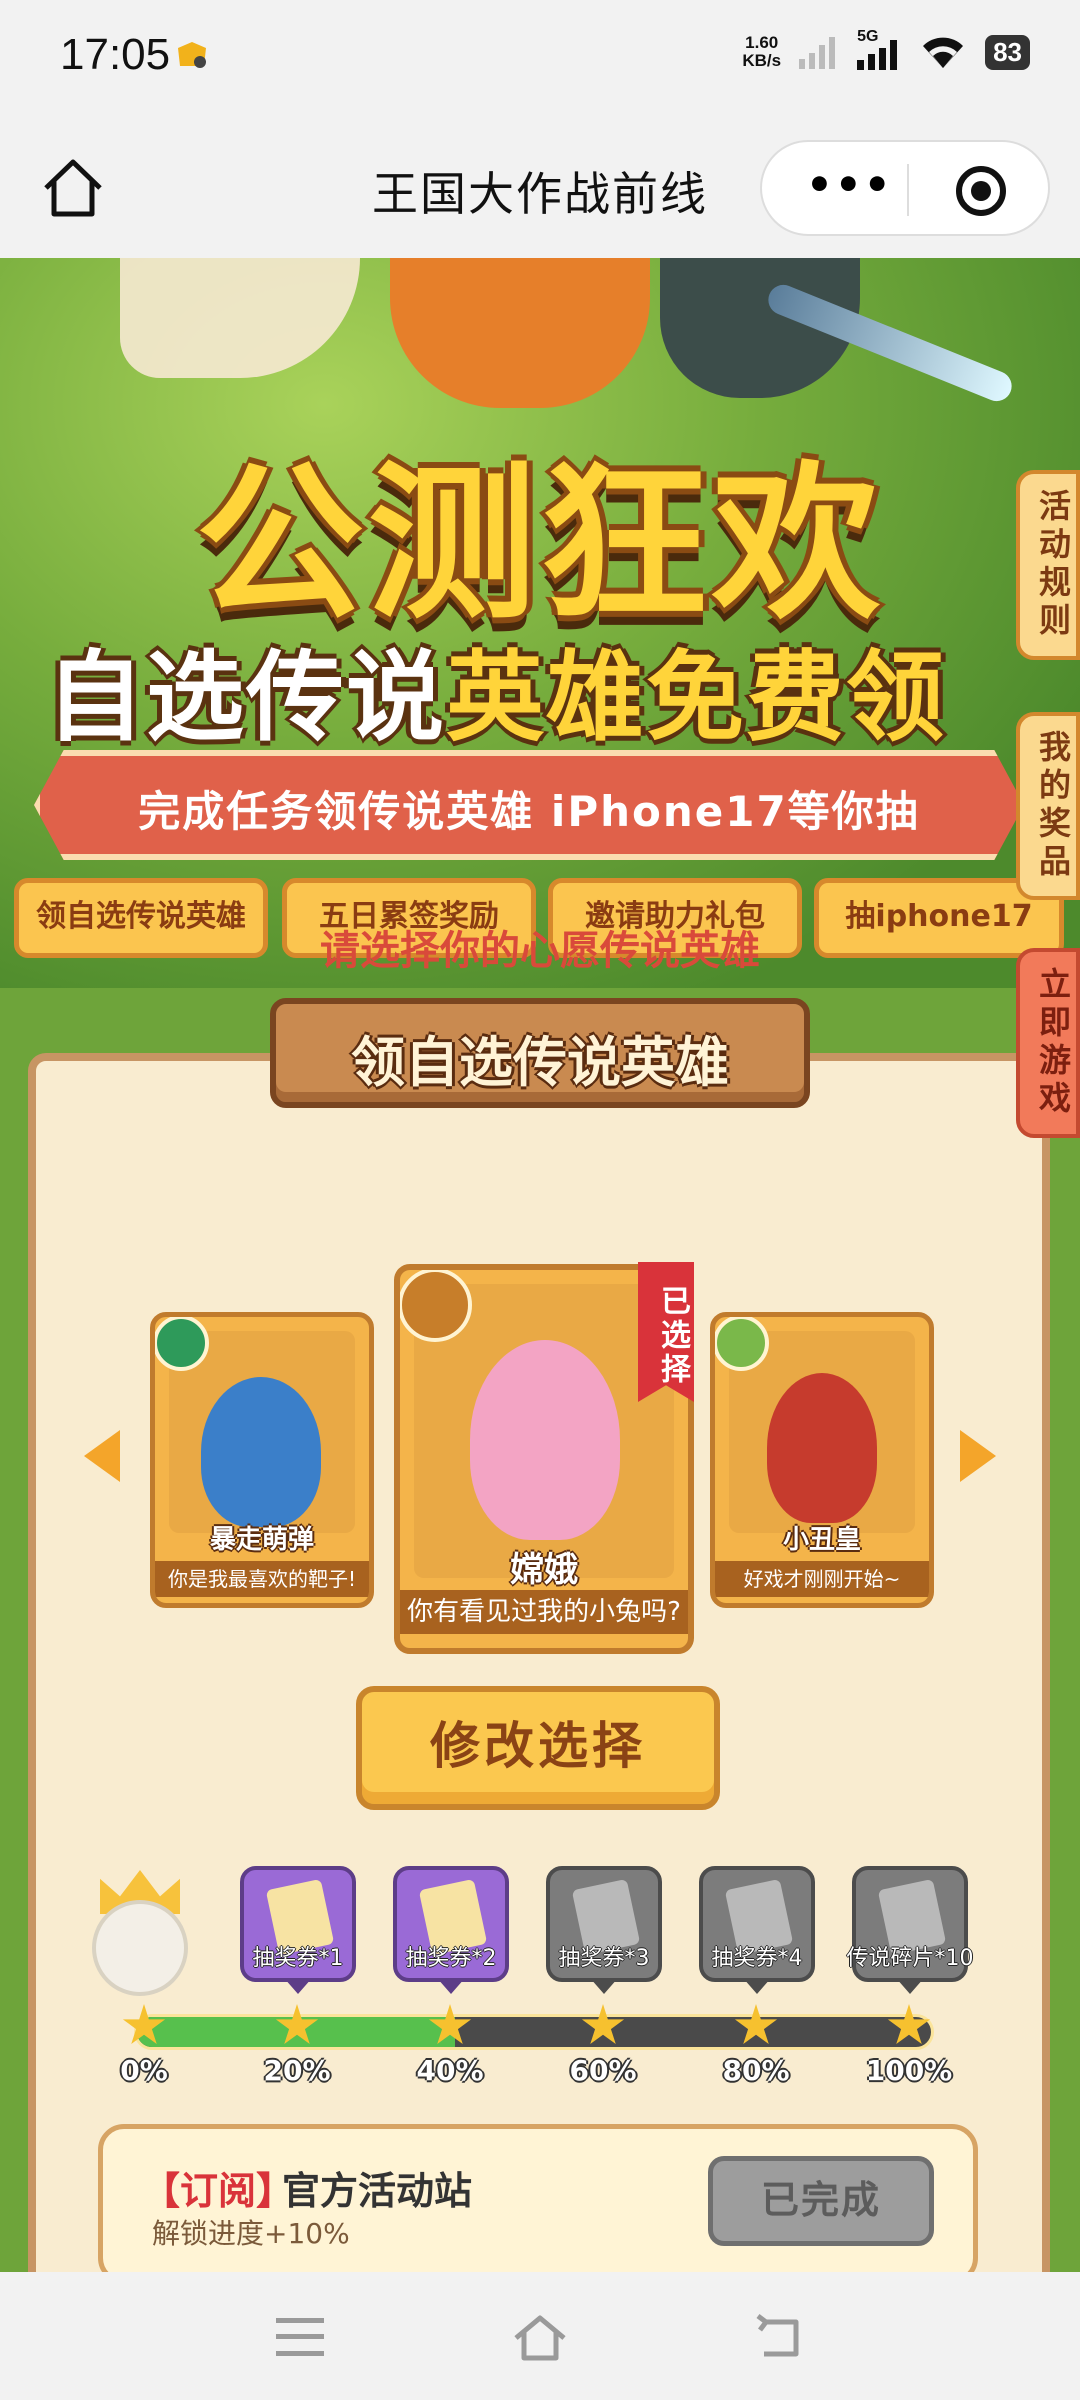  Describe the element at coordinates (540, 951) in the screenshot. I see `hero-prompt: 请选择你的心愿传说英雄` at that location.